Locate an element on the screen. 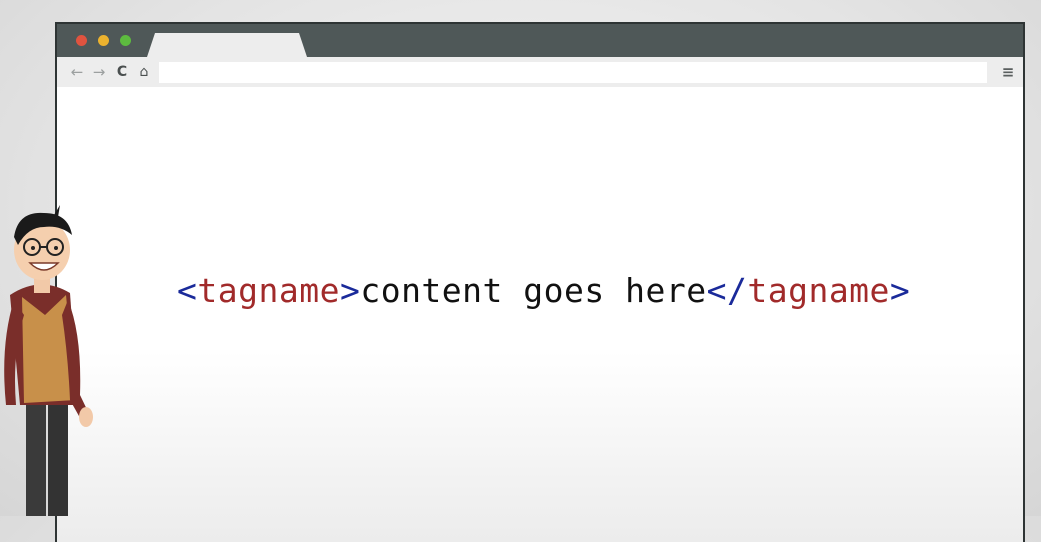 This screenshot has height=542, width=1041. home-icon: ⌂ is located at coordinates (144, 72).